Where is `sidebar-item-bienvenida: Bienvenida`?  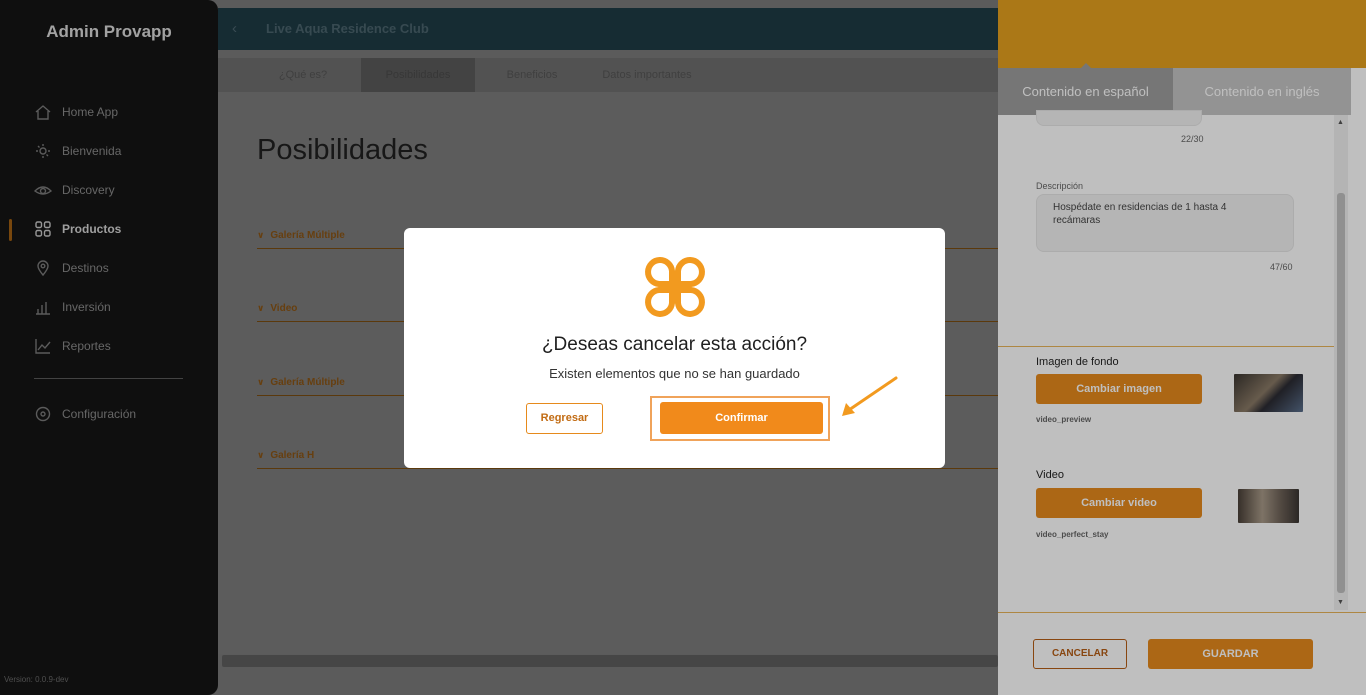
sidebar-item-bienvenida: Bienvenida is located at coordinates (77, 151).